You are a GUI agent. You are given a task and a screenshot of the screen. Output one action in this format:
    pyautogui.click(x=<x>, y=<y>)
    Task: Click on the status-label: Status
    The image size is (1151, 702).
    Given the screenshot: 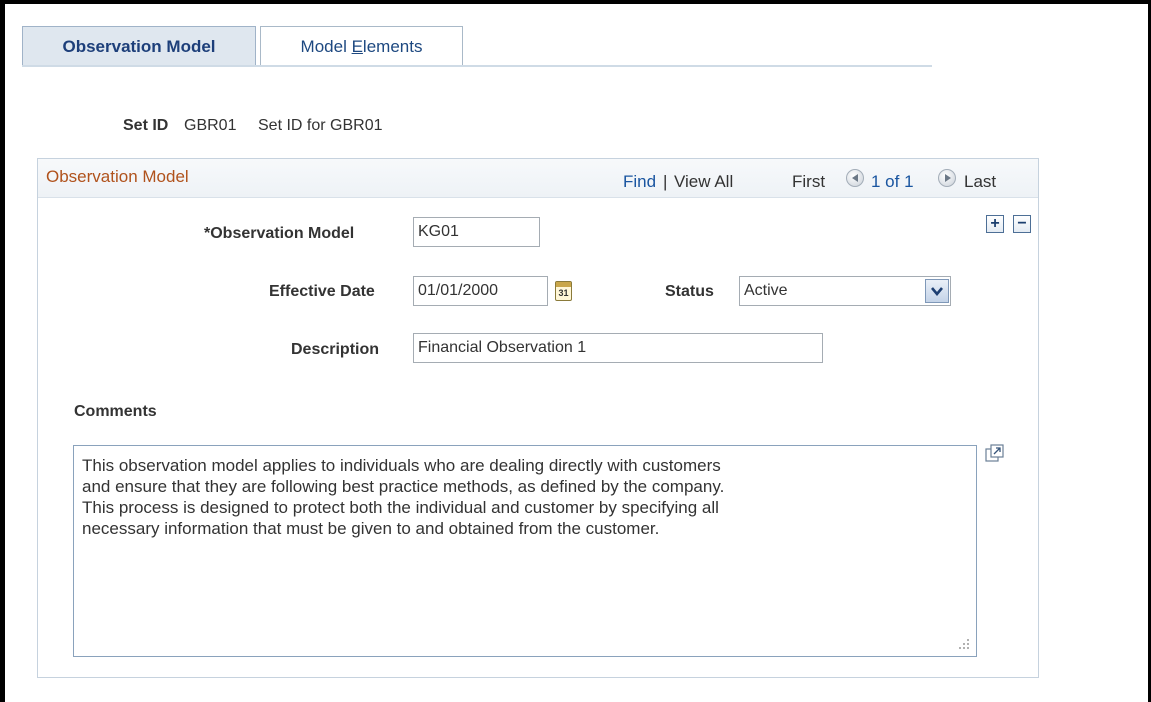 What is the action you would take?
    pyautogui.click(x=689, y=291)
    